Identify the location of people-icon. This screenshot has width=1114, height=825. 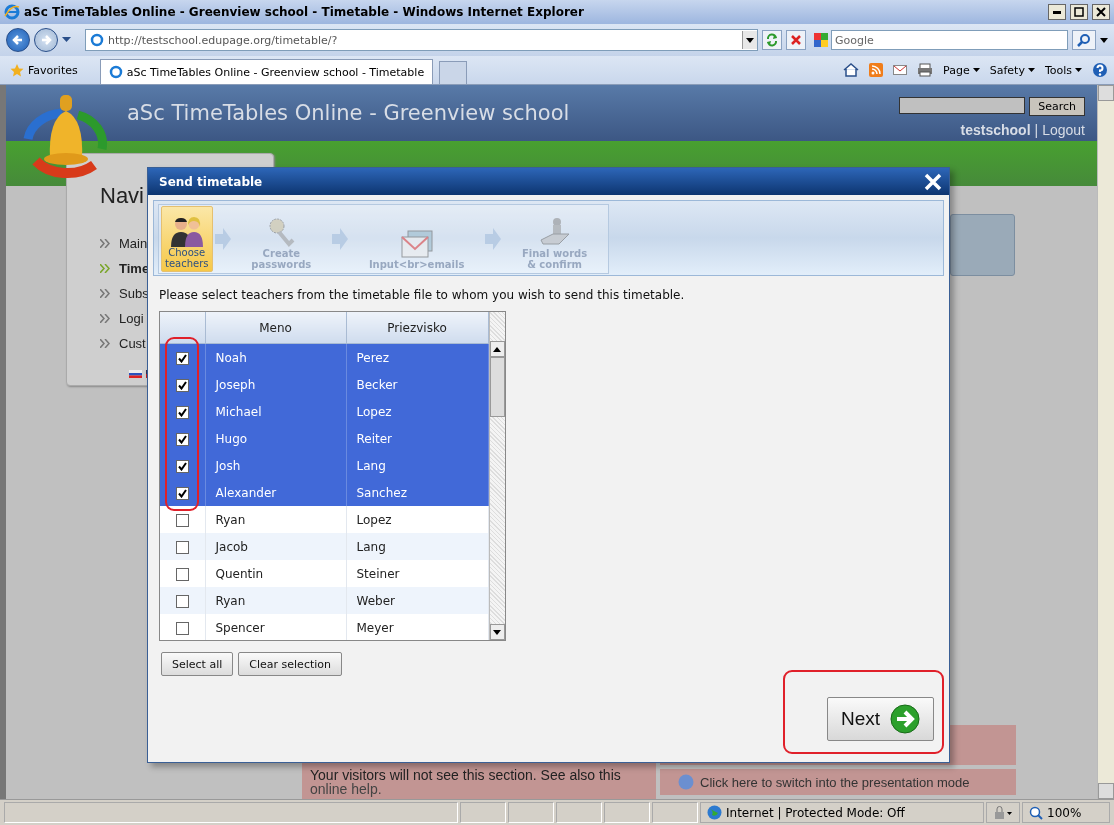
(186, 231).